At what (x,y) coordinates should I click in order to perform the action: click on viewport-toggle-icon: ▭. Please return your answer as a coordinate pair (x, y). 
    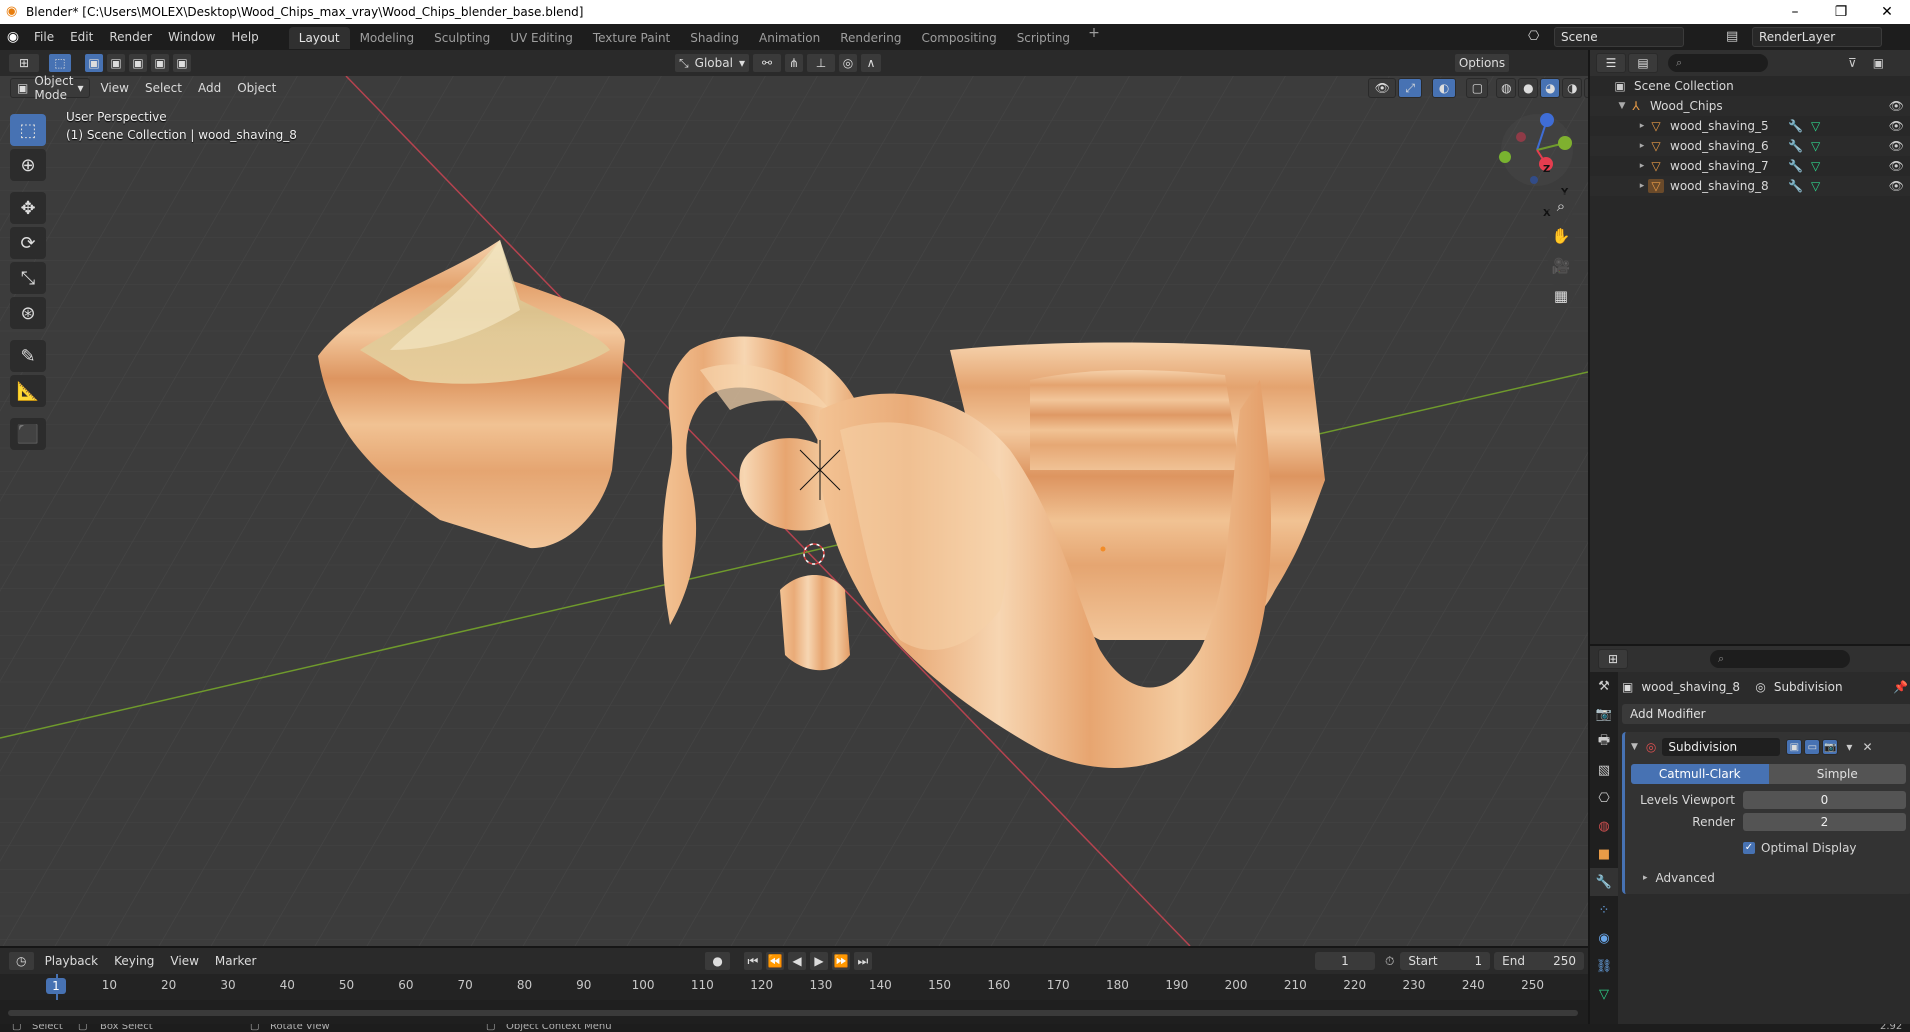
    Looking at the image, I should click on (1812, 747).